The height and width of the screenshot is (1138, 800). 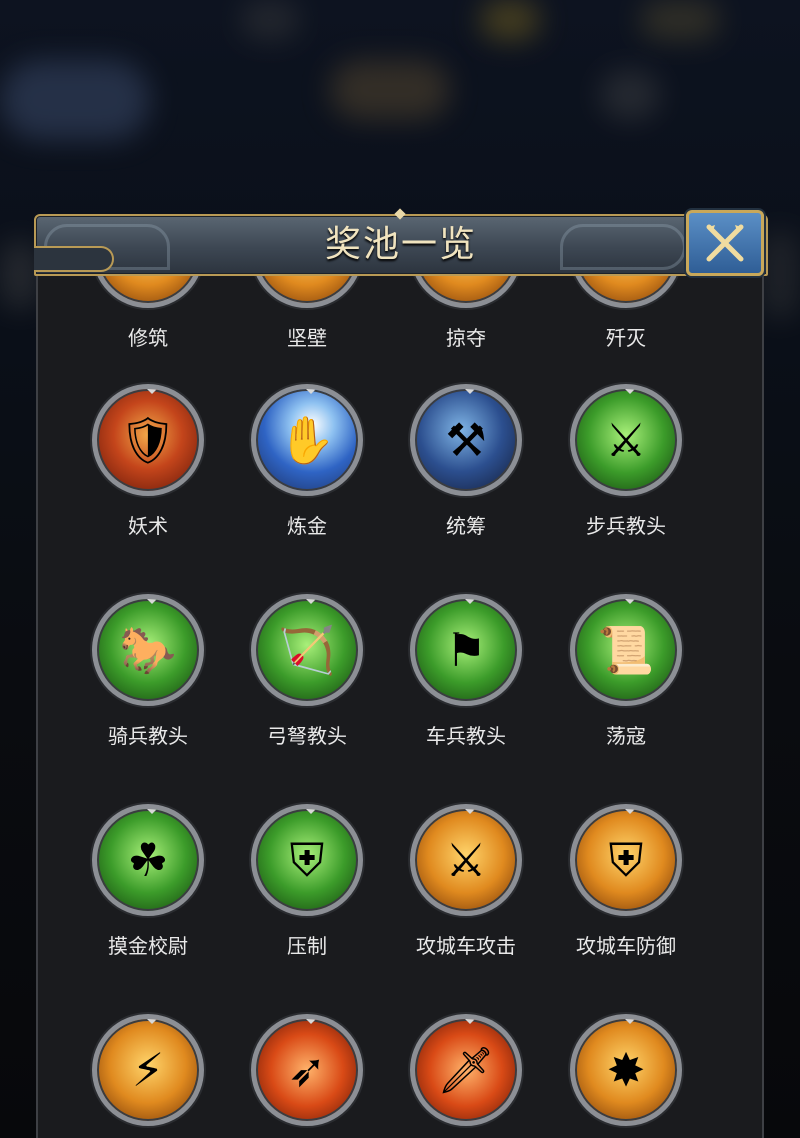 What do you see at coordinates (626, 736) in the screenshot?
I see `skill-label: 荡寇` at bounding box center [626, 736].